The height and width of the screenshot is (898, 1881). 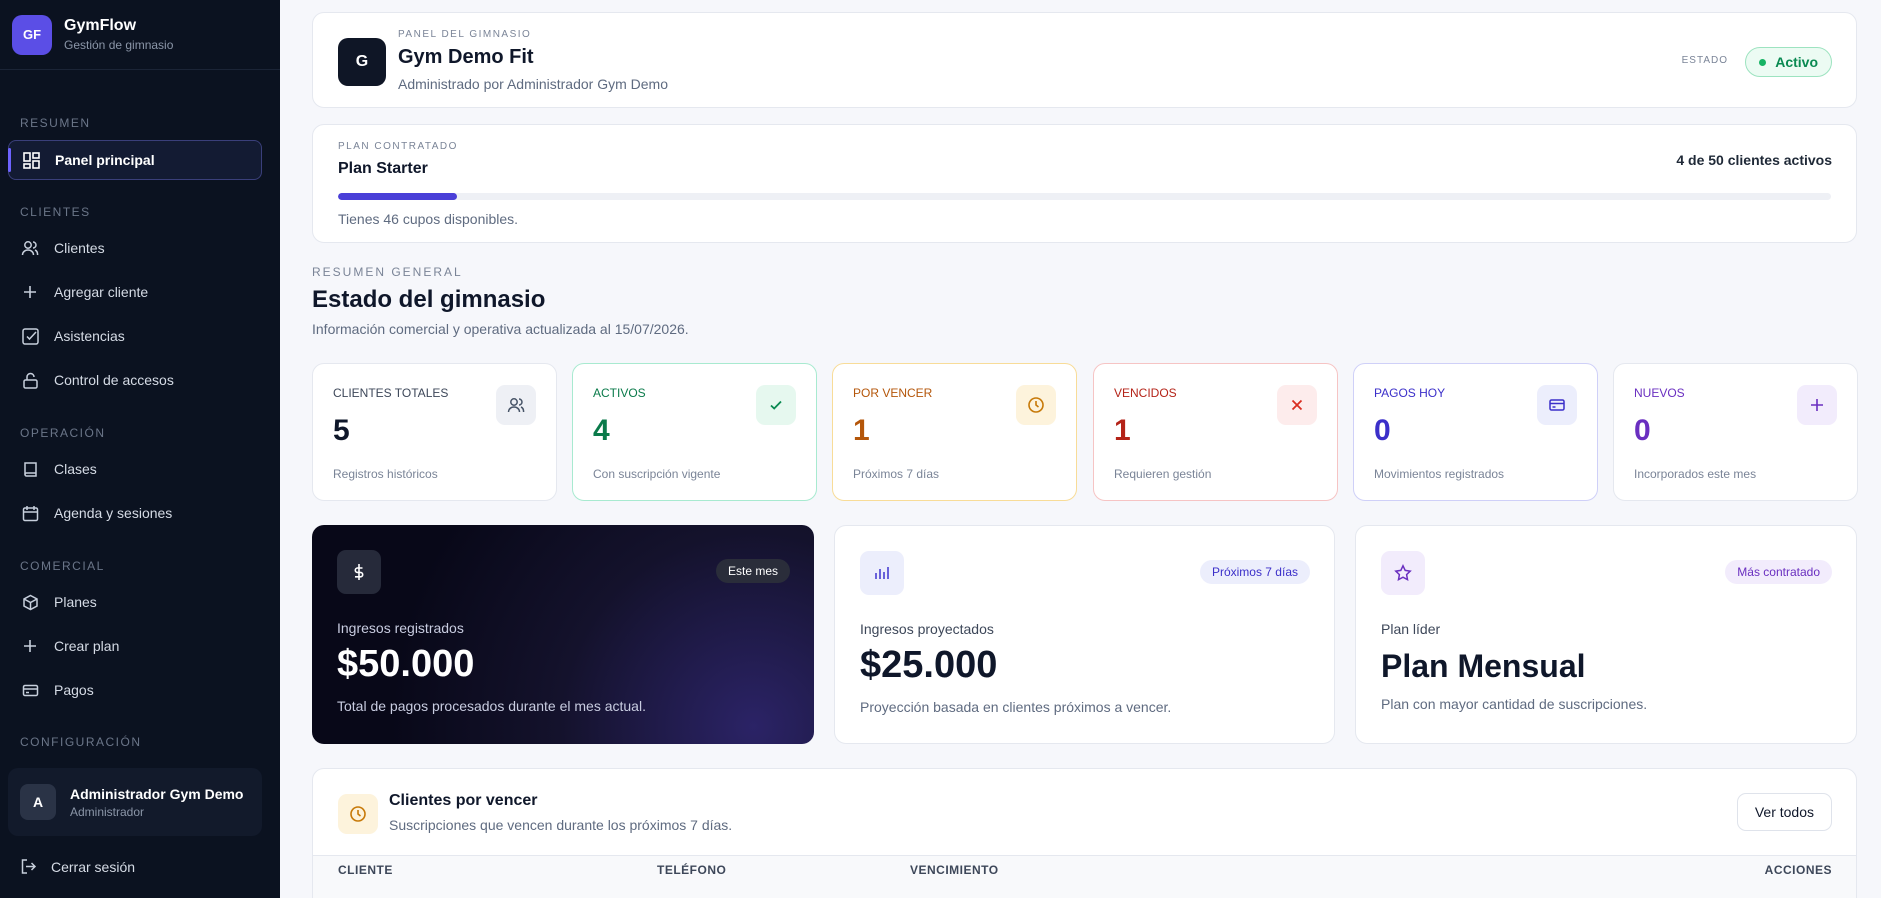 What do you see at coordinates (1403, 573) in the screenshot?
I see `star-icon` at bounding box center [1403, 573].